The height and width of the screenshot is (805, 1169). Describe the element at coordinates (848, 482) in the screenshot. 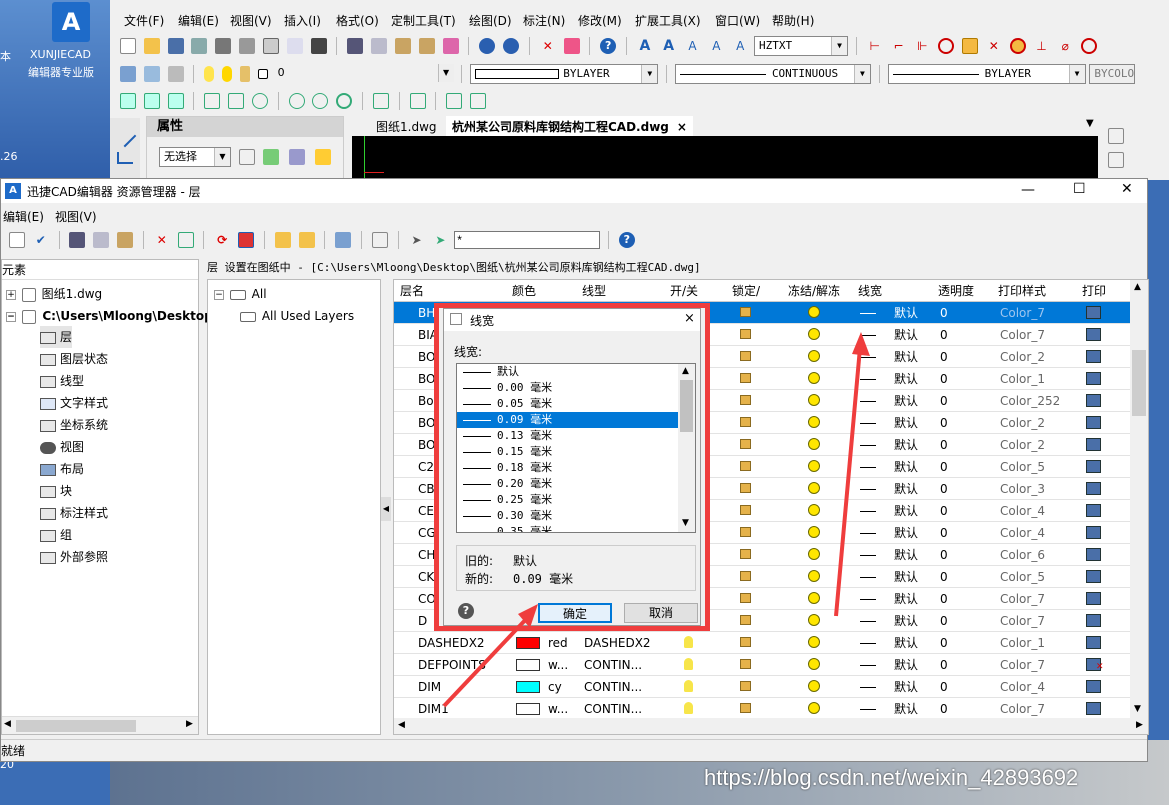

I see `arrow-to-lineweight-line` at that location.